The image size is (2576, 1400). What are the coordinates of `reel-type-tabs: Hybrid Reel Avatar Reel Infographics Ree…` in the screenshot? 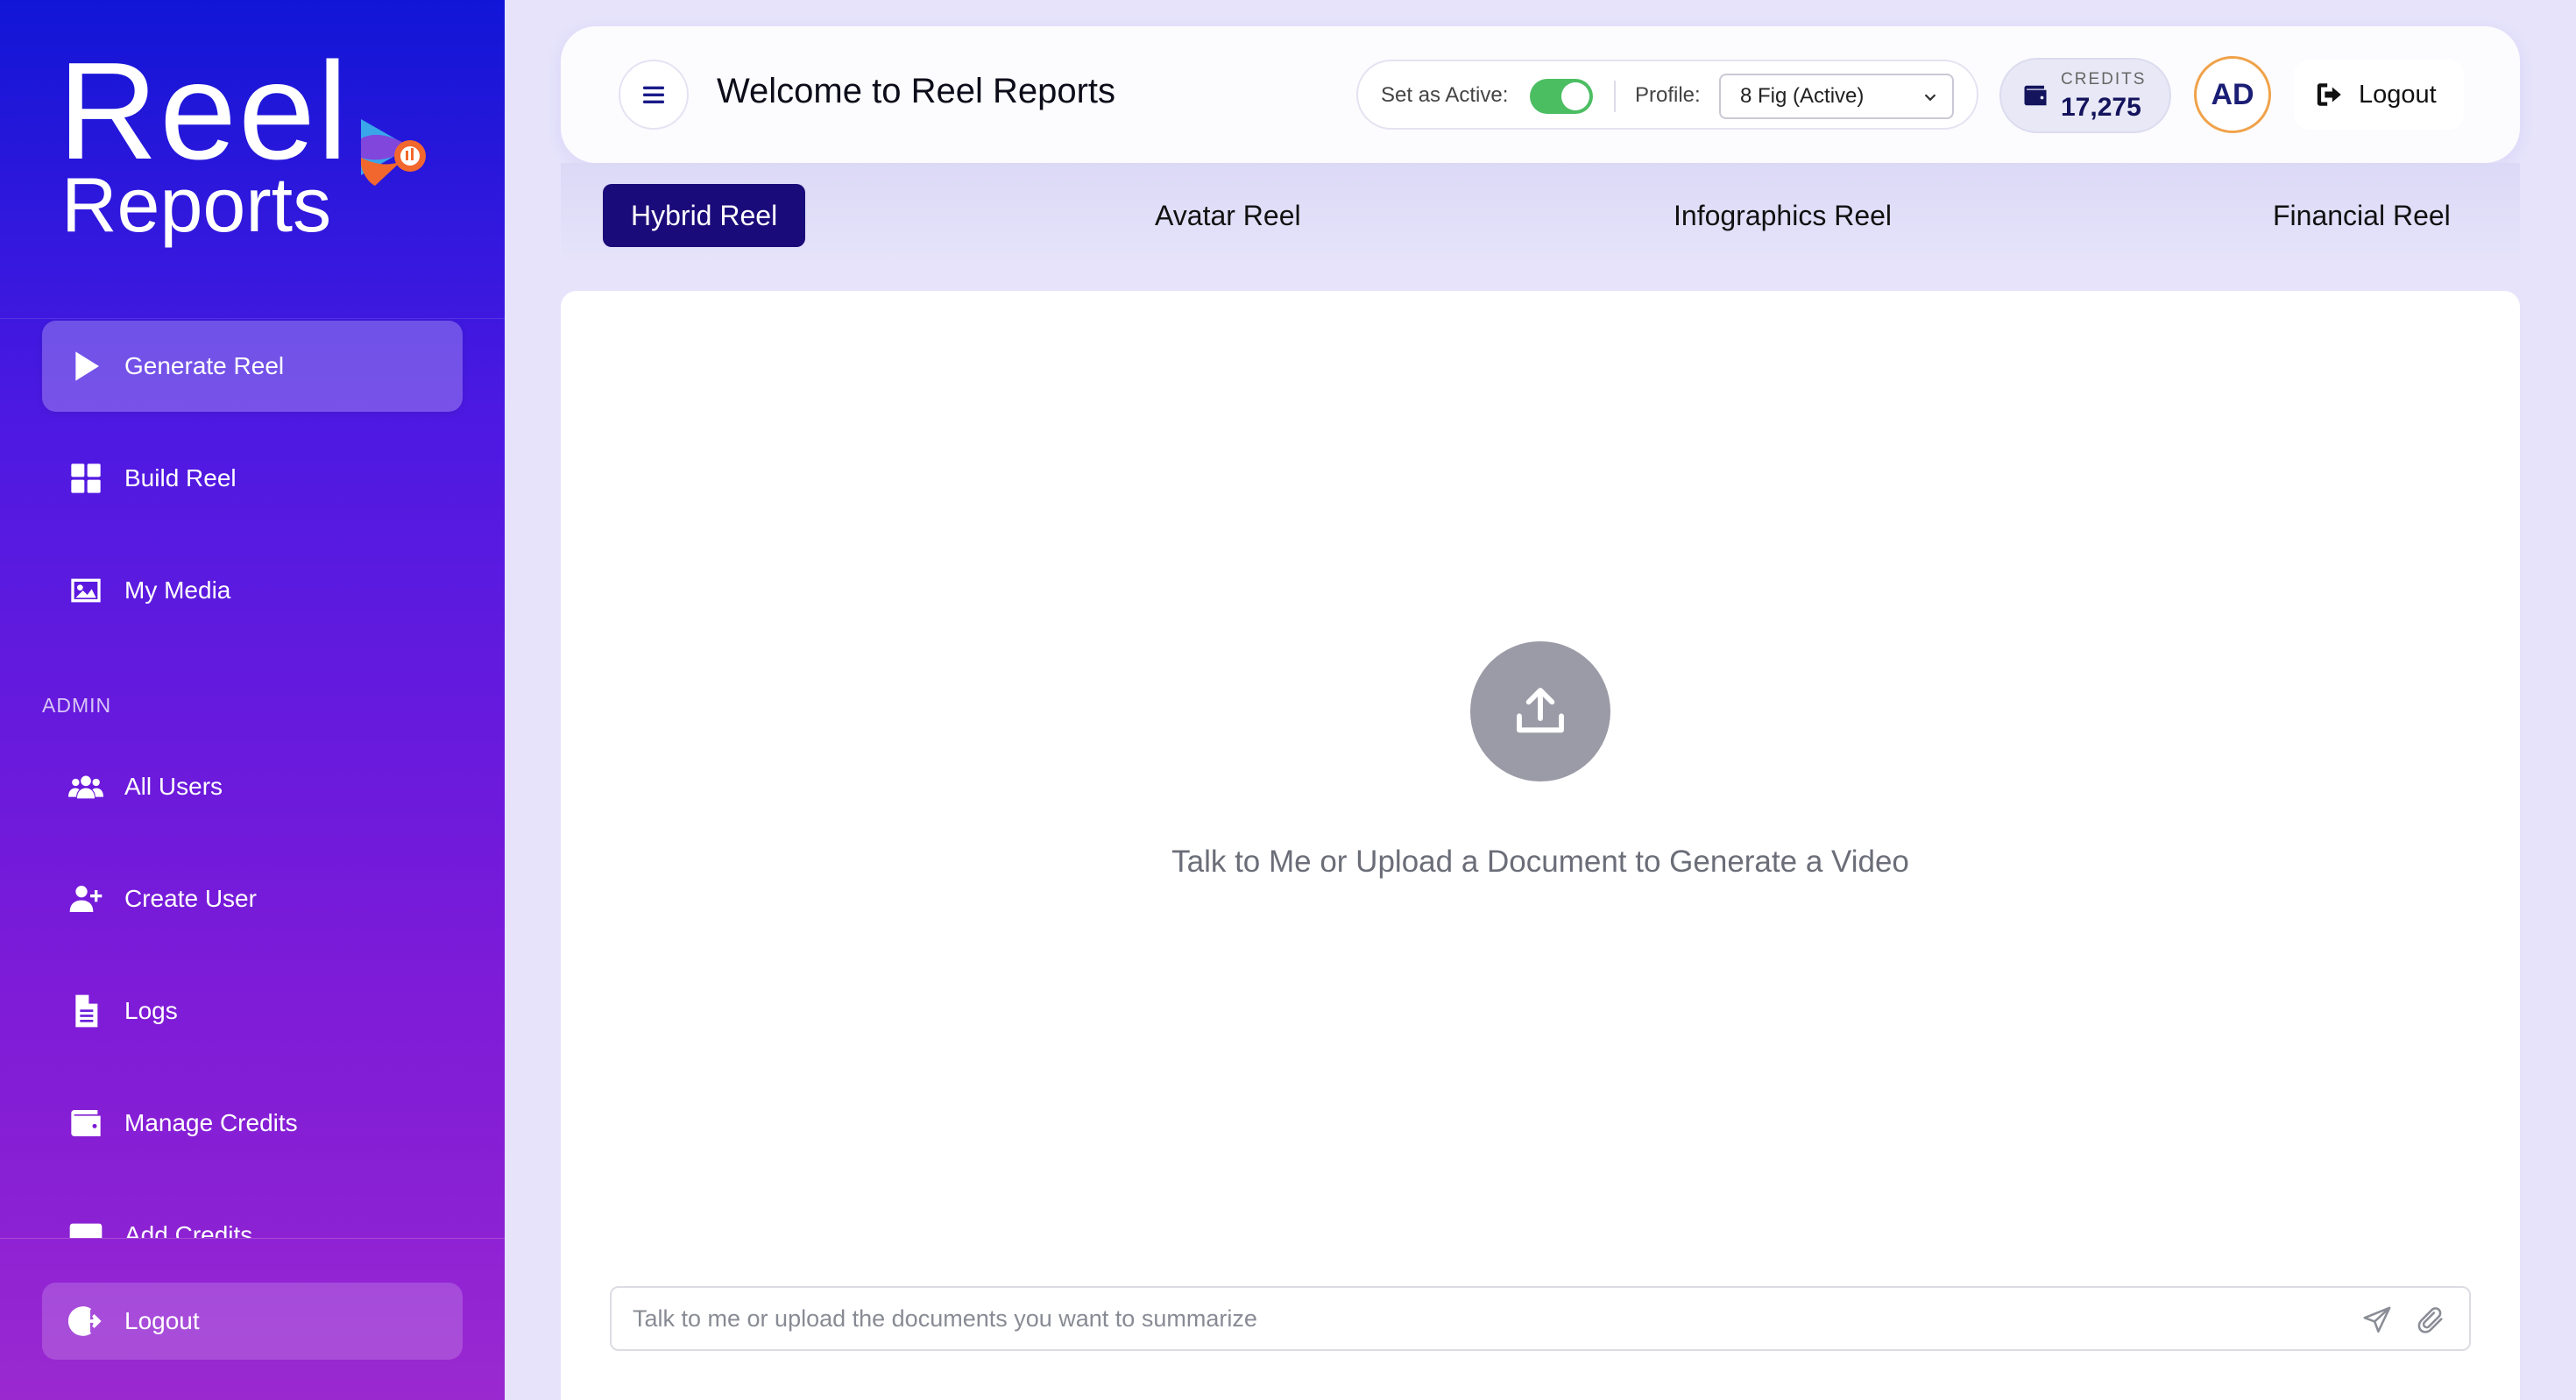 It's located at (1540, 214).